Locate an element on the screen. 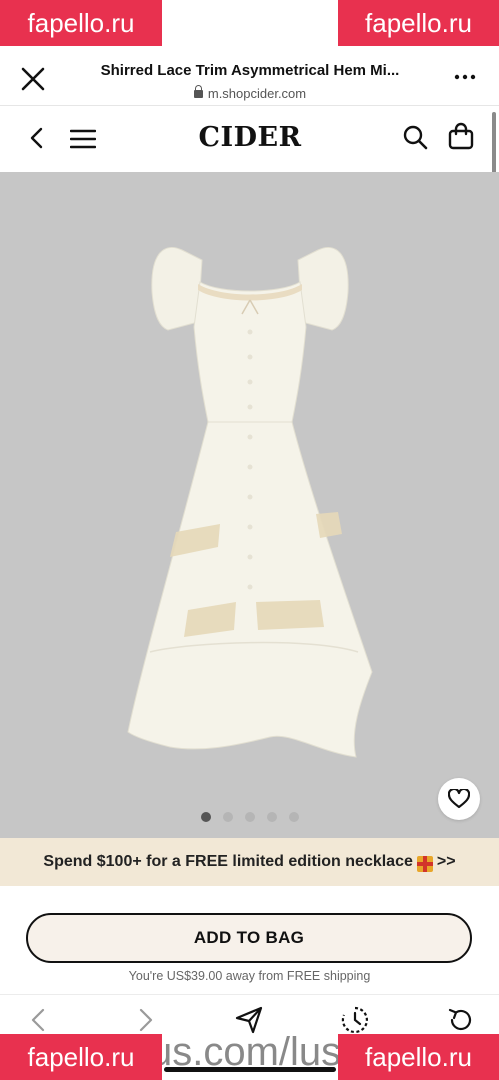  url-display: m.shopcider.com is located at coordinates (250, 93).